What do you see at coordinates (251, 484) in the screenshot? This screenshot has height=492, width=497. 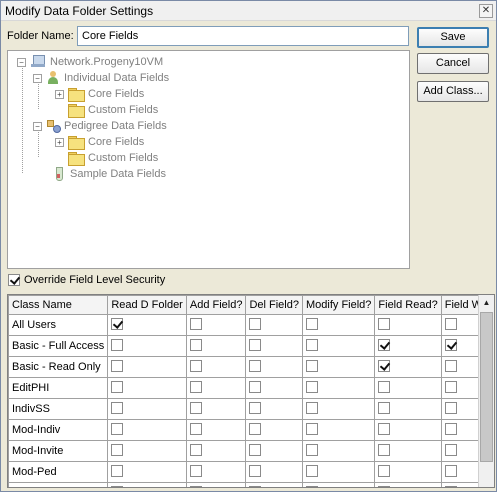 I see `table-row: Progadmin` at bounding box center [251, 484].